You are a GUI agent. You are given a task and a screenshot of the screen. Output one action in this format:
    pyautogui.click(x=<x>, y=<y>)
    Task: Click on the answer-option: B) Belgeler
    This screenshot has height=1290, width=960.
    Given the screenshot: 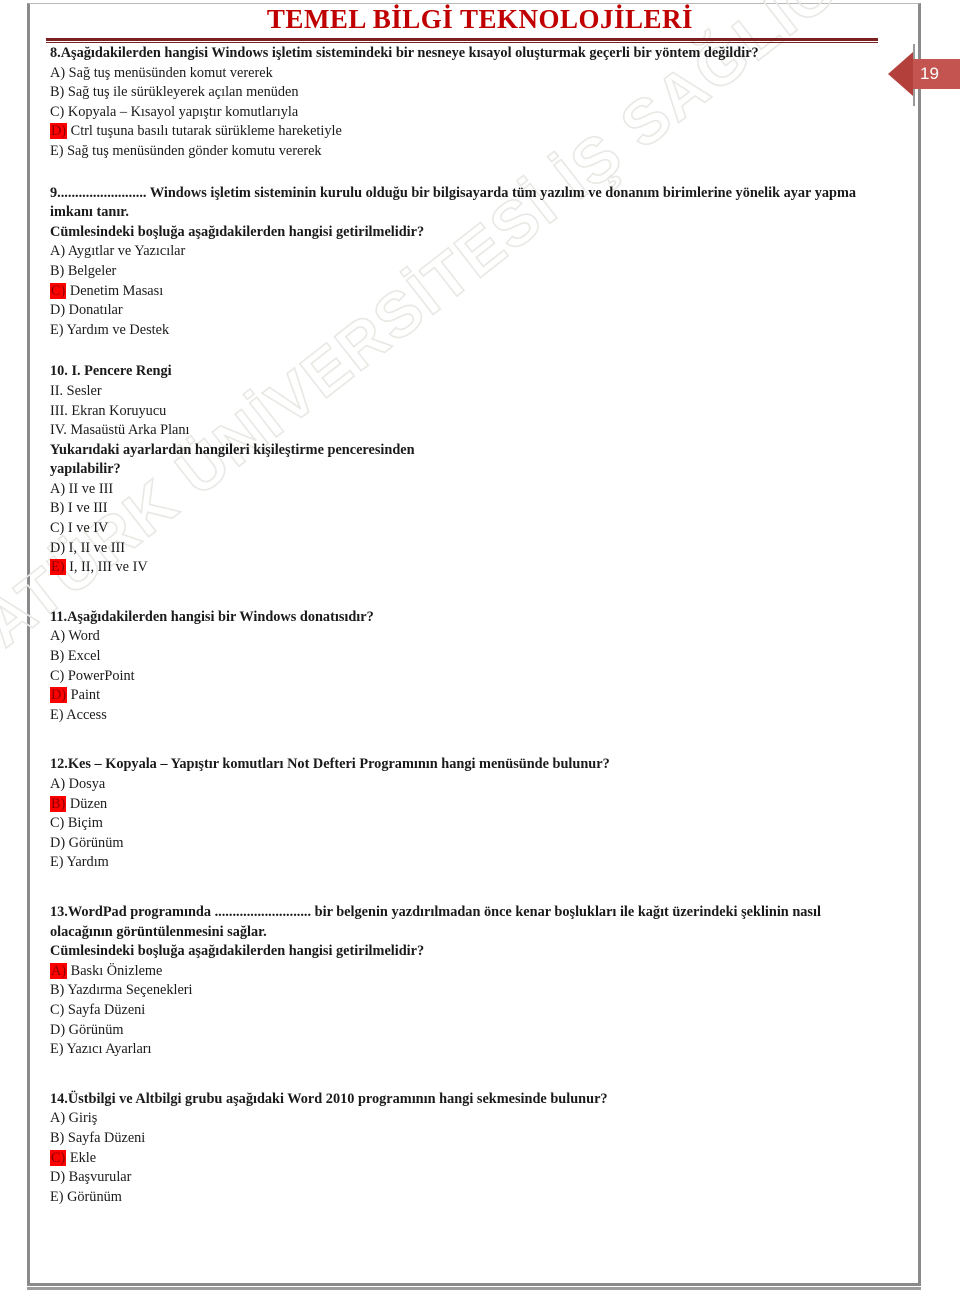 What is the action you would take?
    pyautogui.click(x=465, y=272)
    